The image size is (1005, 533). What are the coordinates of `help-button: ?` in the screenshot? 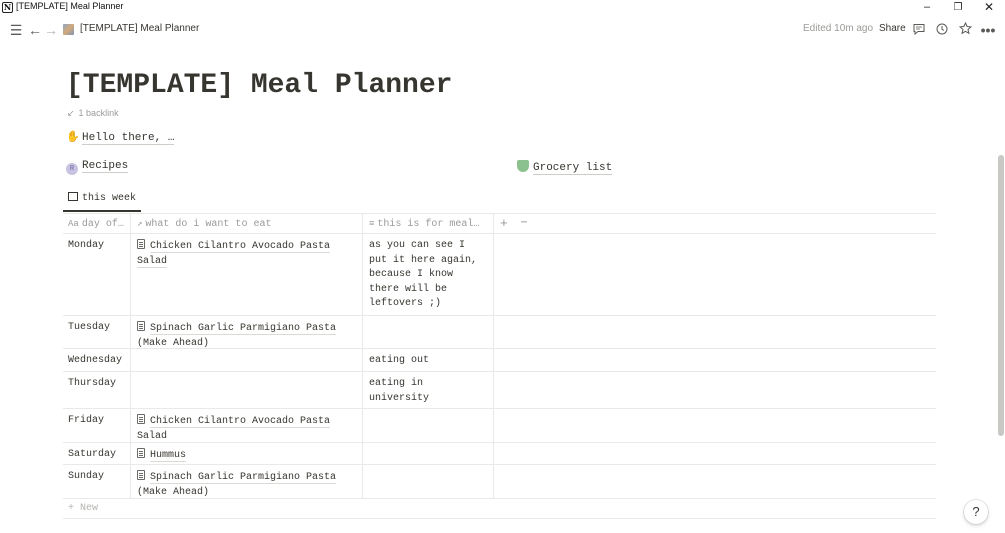 It's located at (976, 512).